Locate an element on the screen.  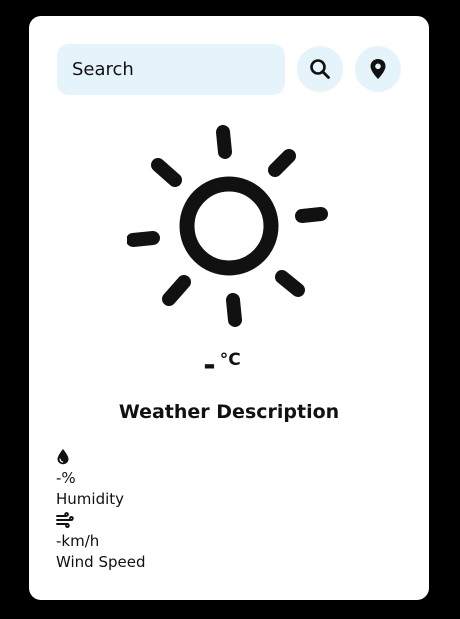
search-icon is located at coordinates (320, 69).